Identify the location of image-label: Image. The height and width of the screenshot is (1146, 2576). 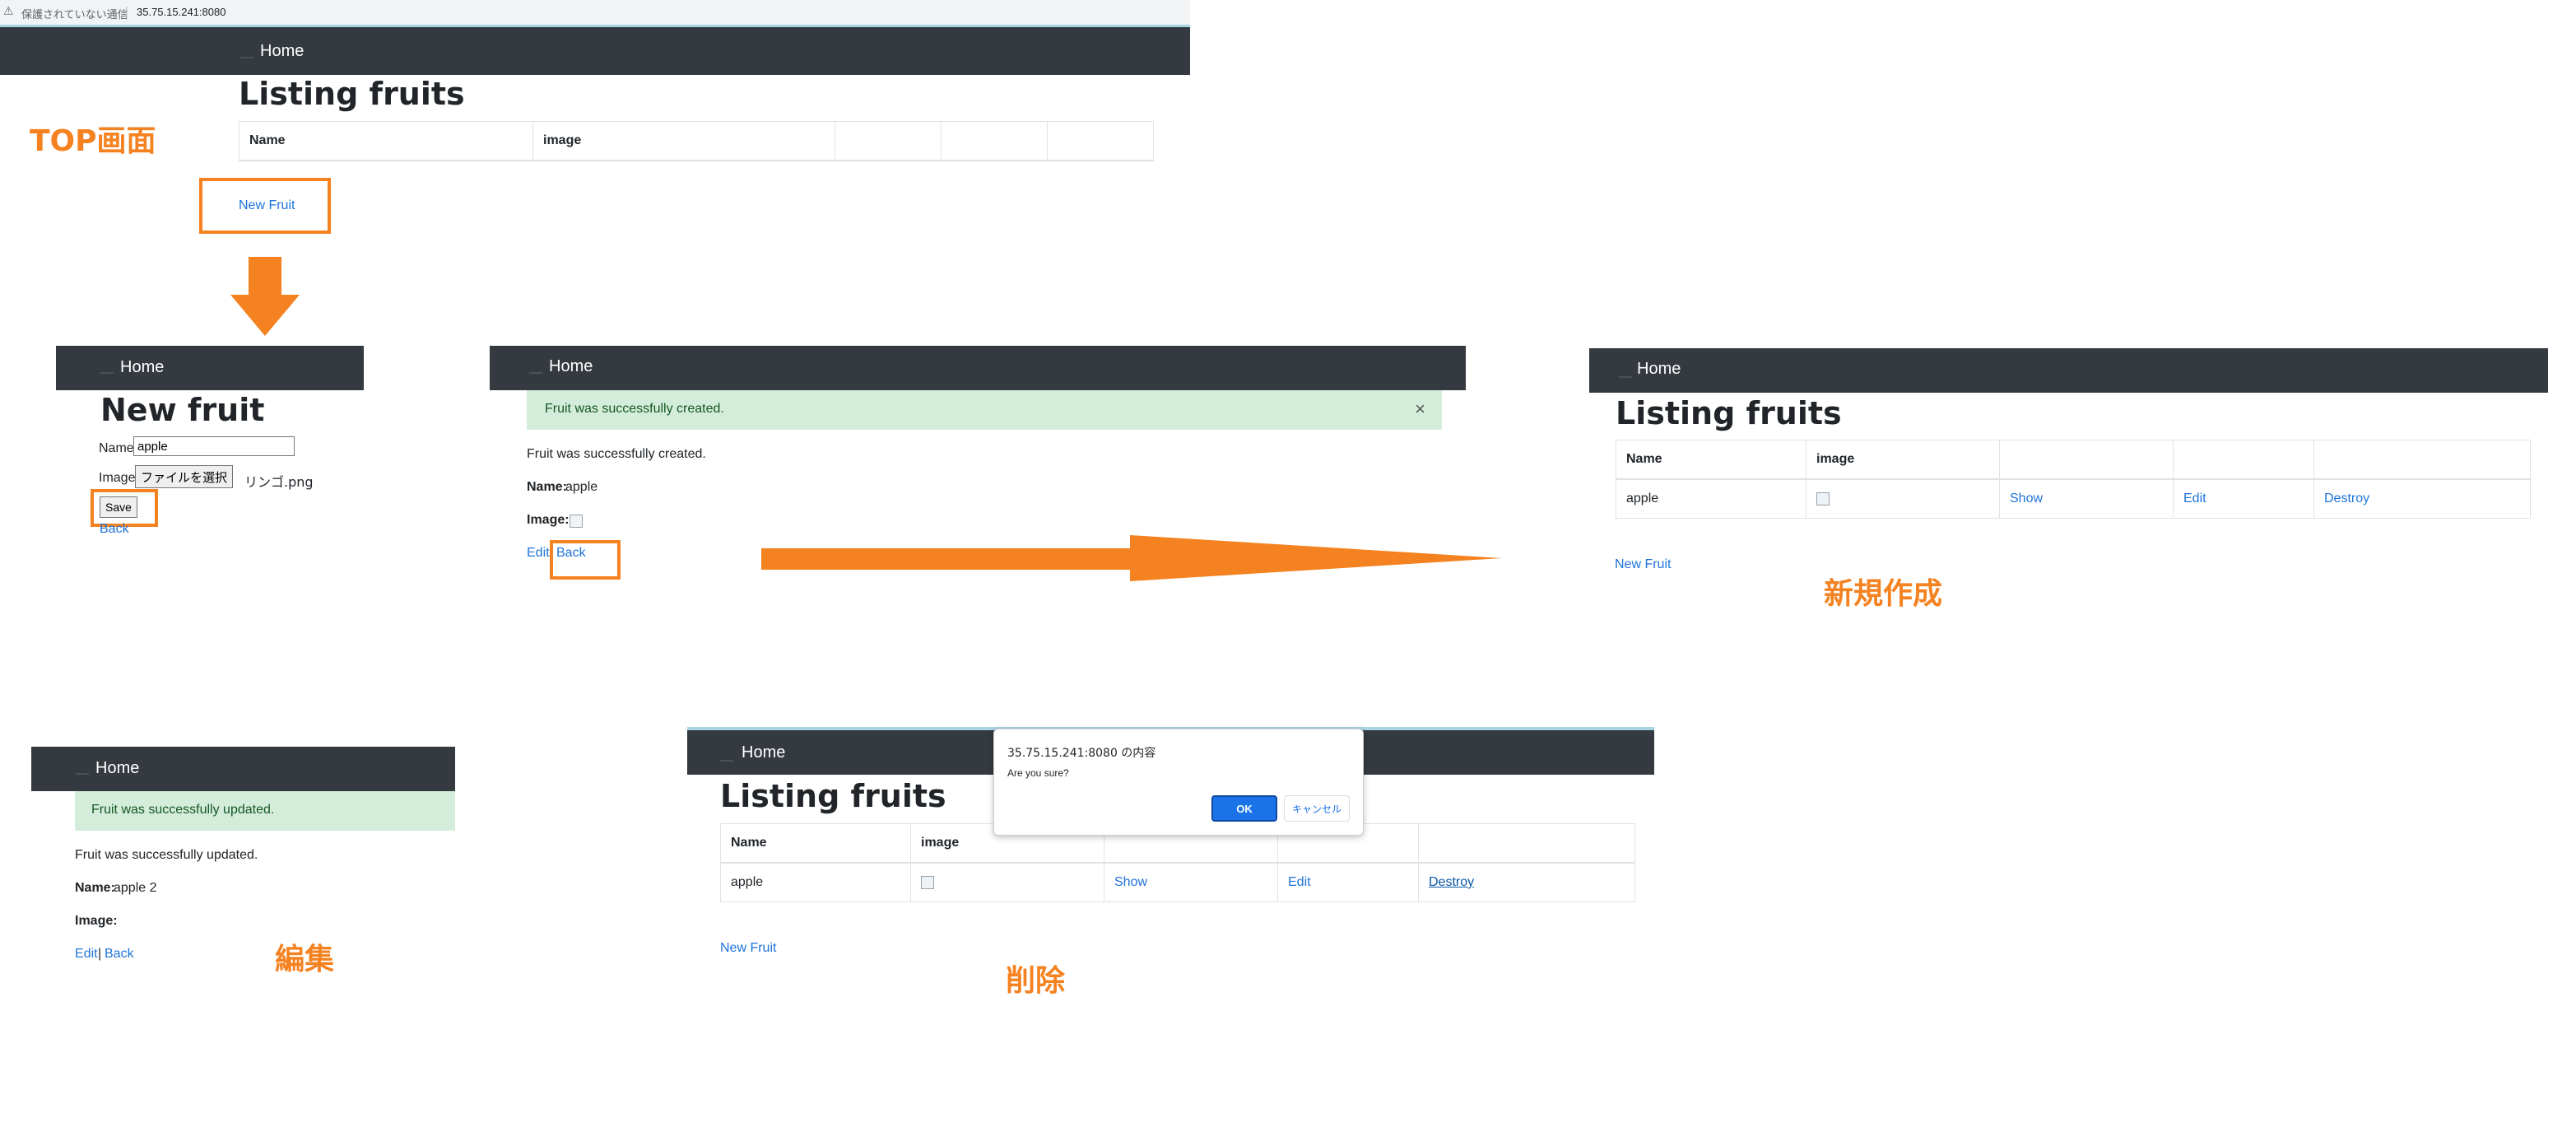
(117, 478).